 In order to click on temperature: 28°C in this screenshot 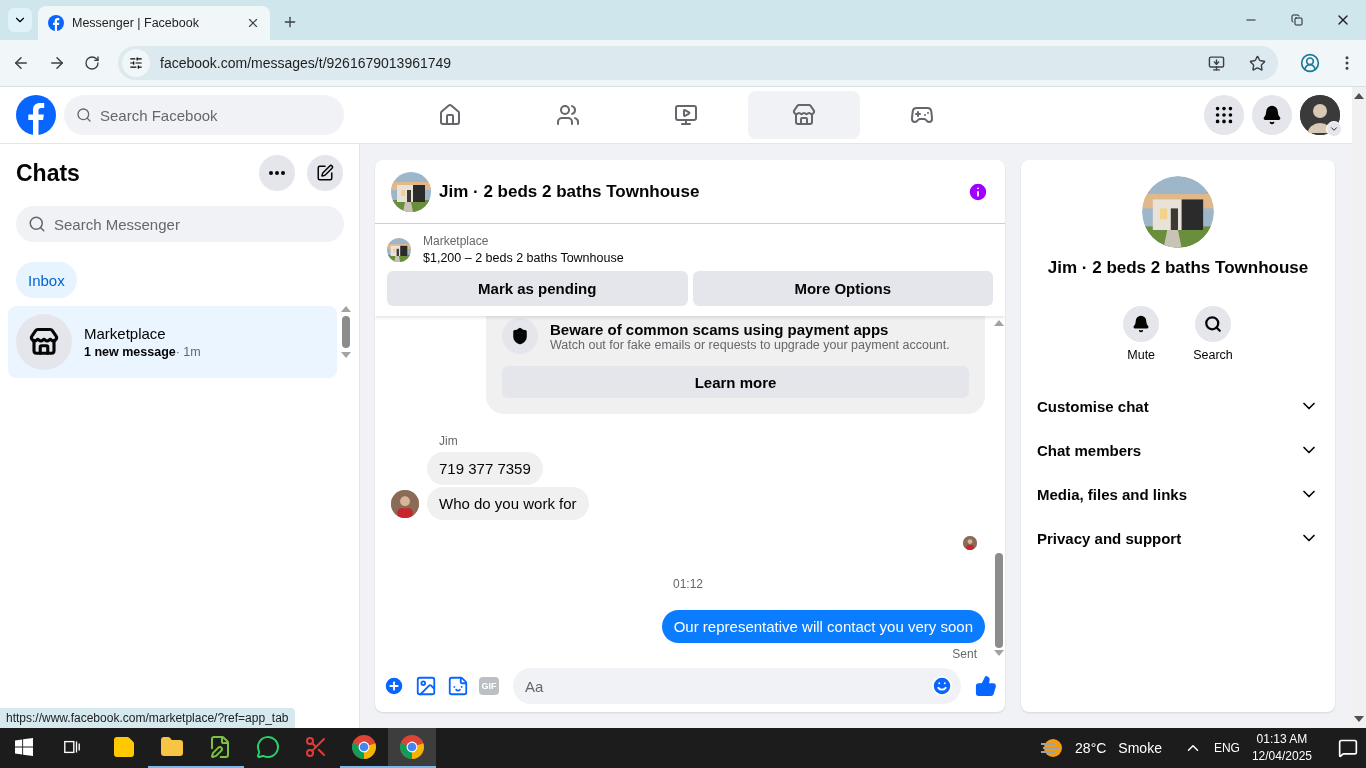, I will do `click(1091, 748)`.